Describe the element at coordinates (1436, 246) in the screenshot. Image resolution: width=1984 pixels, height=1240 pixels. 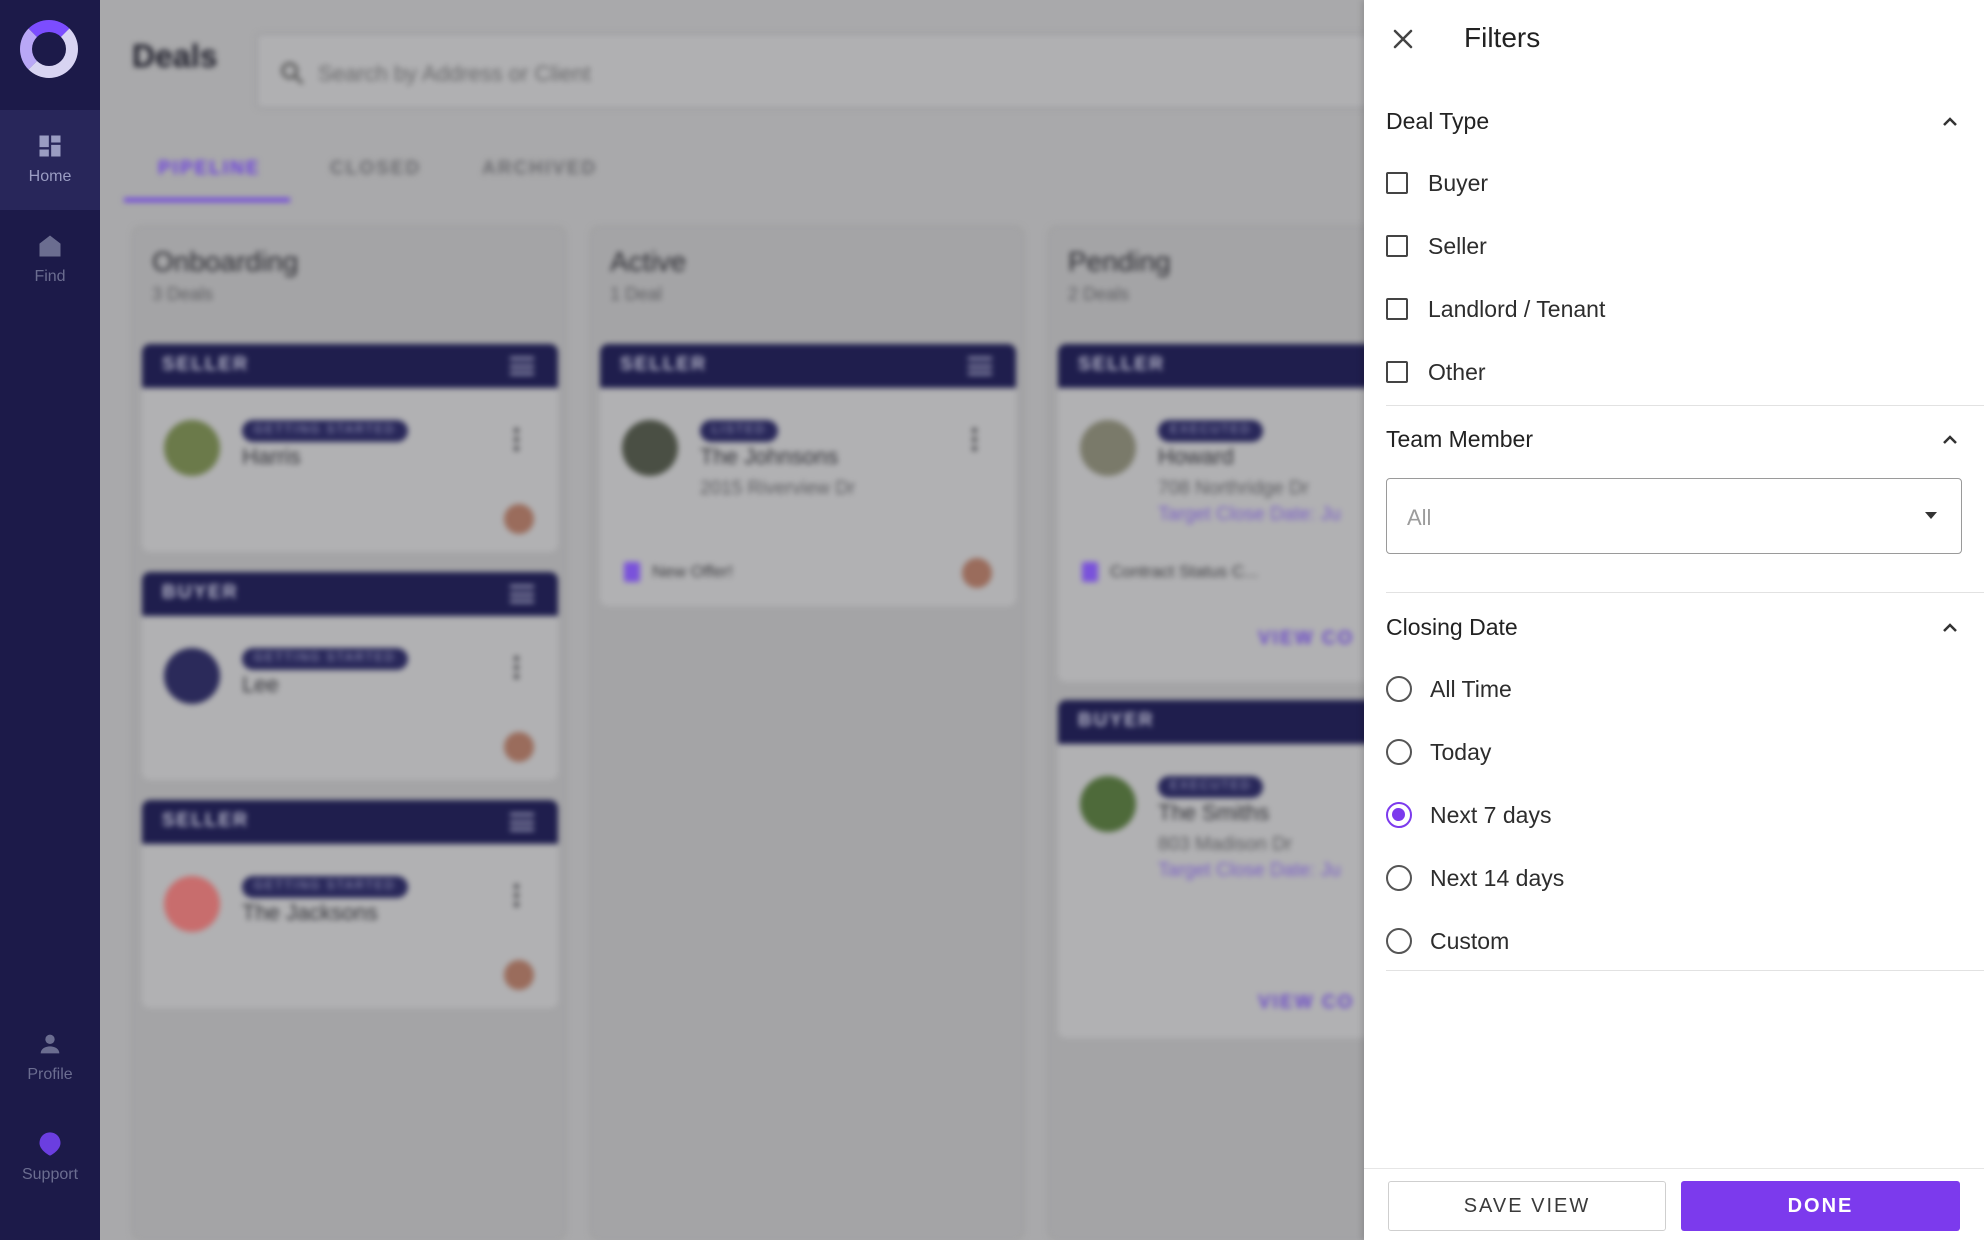
I see `checkbox-seller: Seller` at that location.